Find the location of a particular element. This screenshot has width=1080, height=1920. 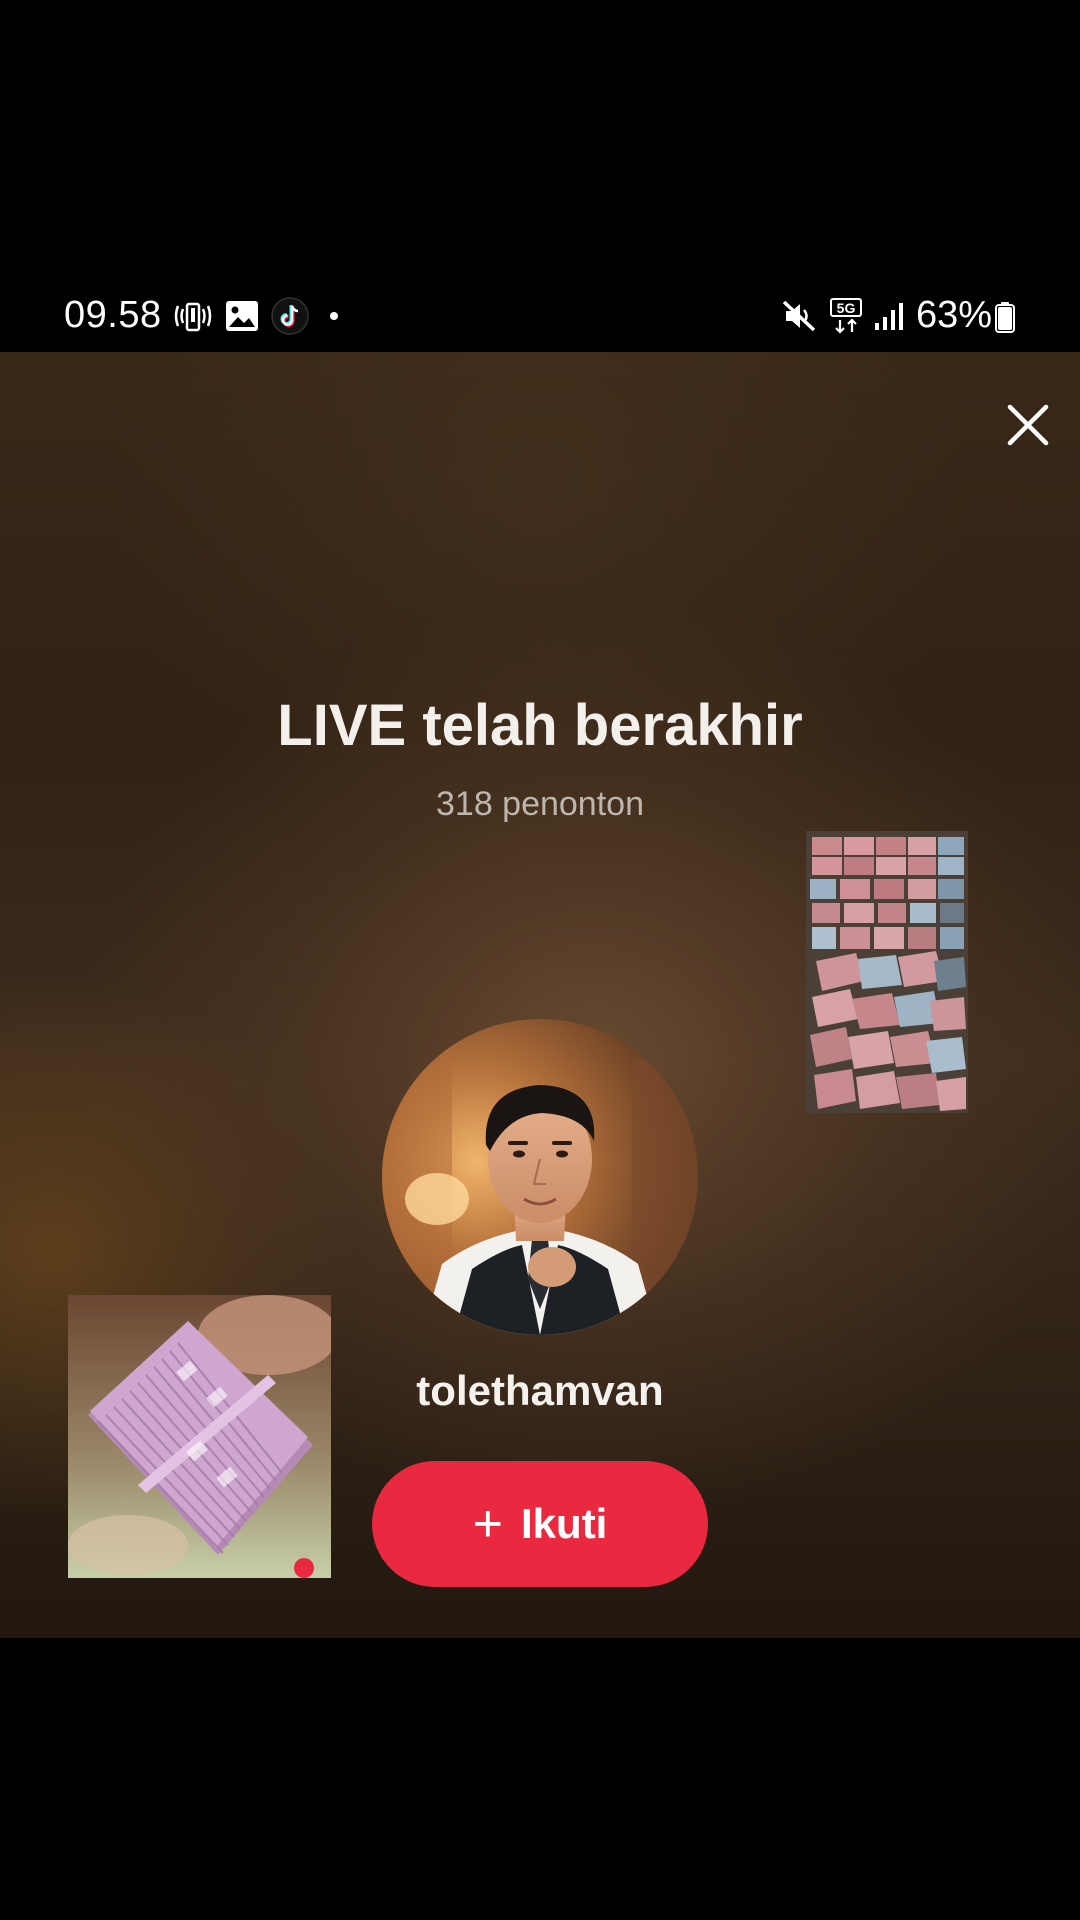

battery-icon is located at coordinates (1005, 317).